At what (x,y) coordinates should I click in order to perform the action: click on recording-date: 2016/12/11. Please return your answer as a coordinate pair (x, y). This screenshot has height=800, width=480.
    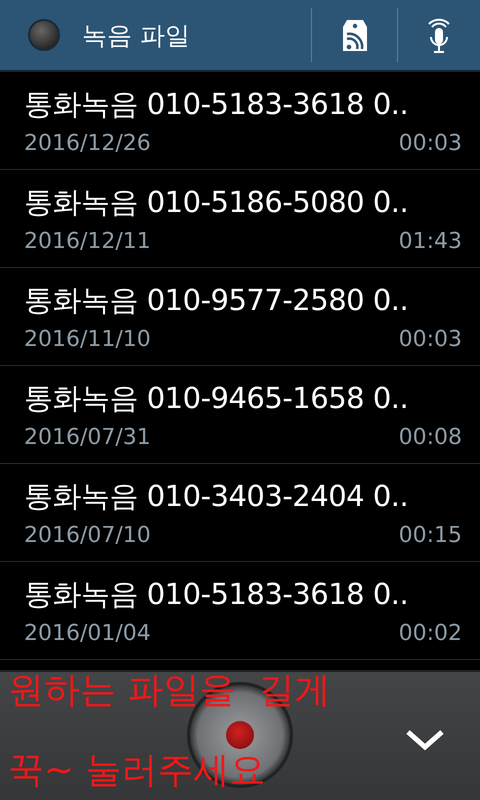
    Looking at the image, I should click on (87, 241).